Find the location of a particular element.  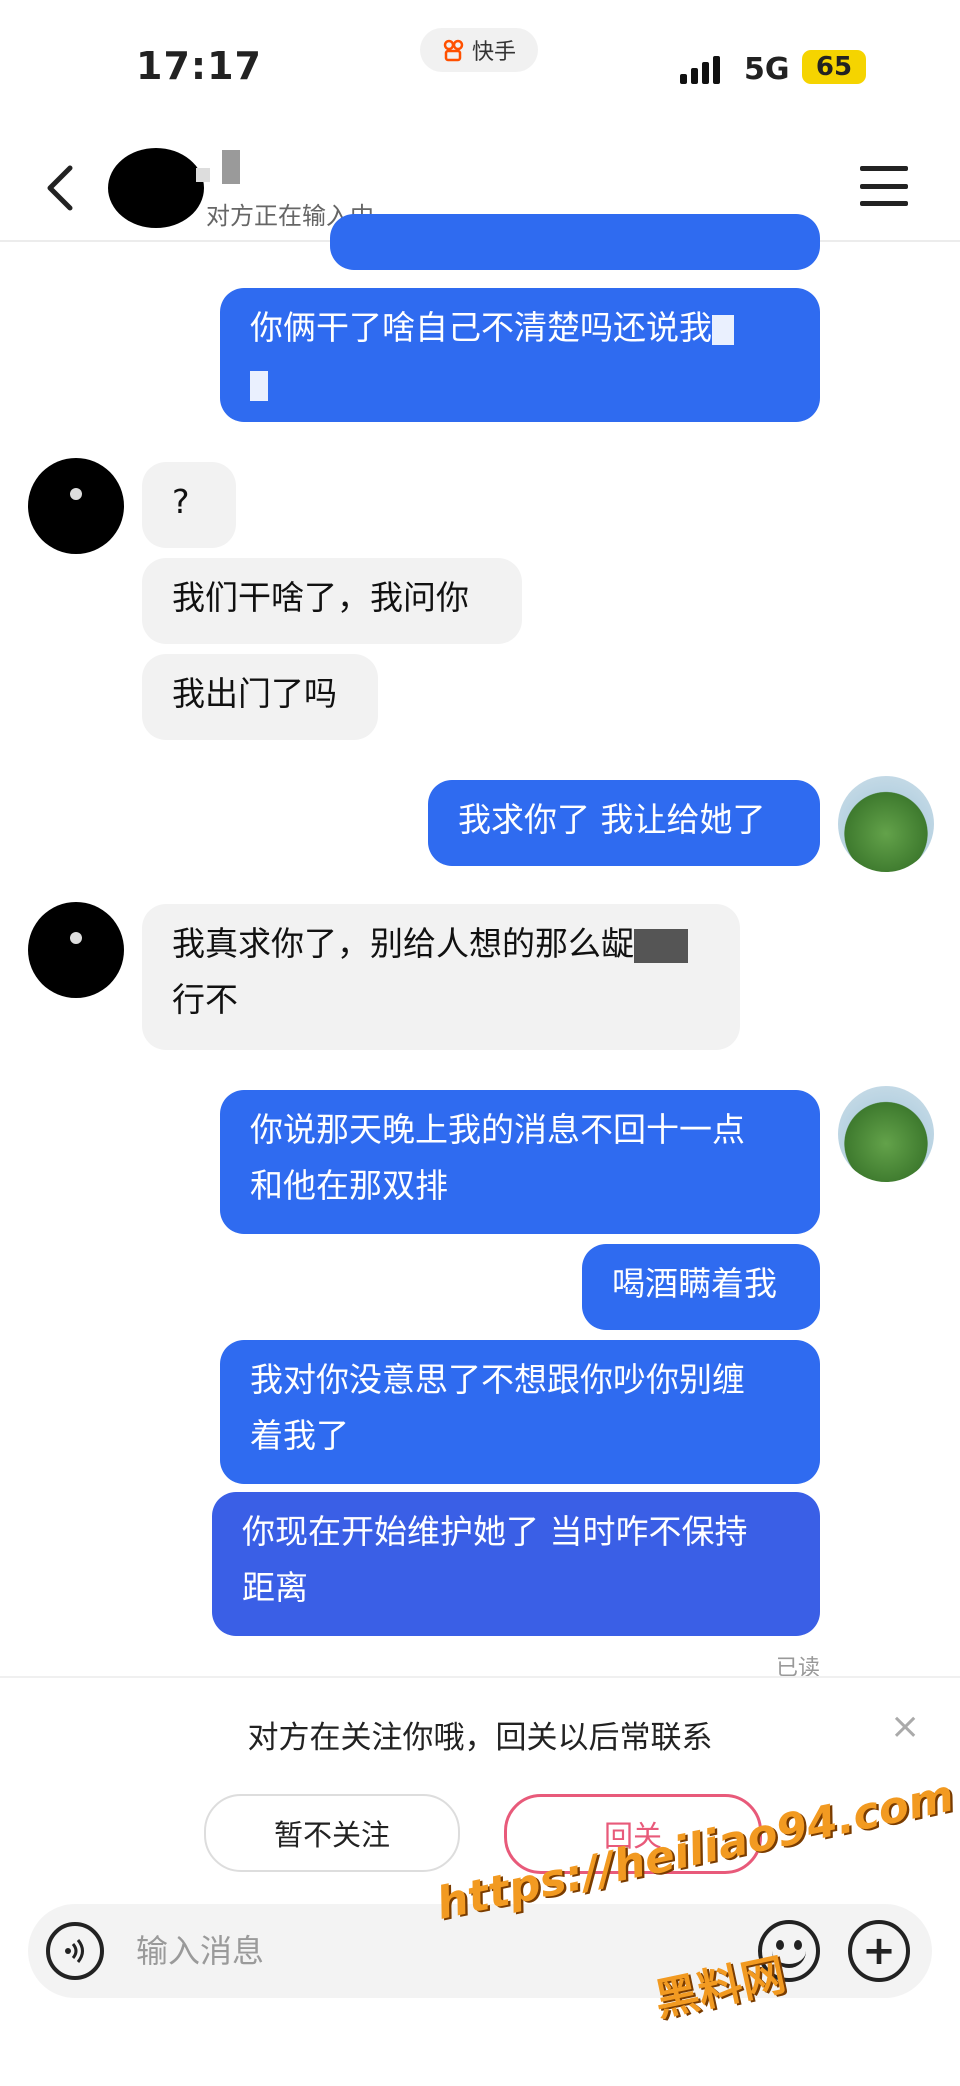

skip-follow-button: 暂不关注 is located at coordinates (332, 1833).